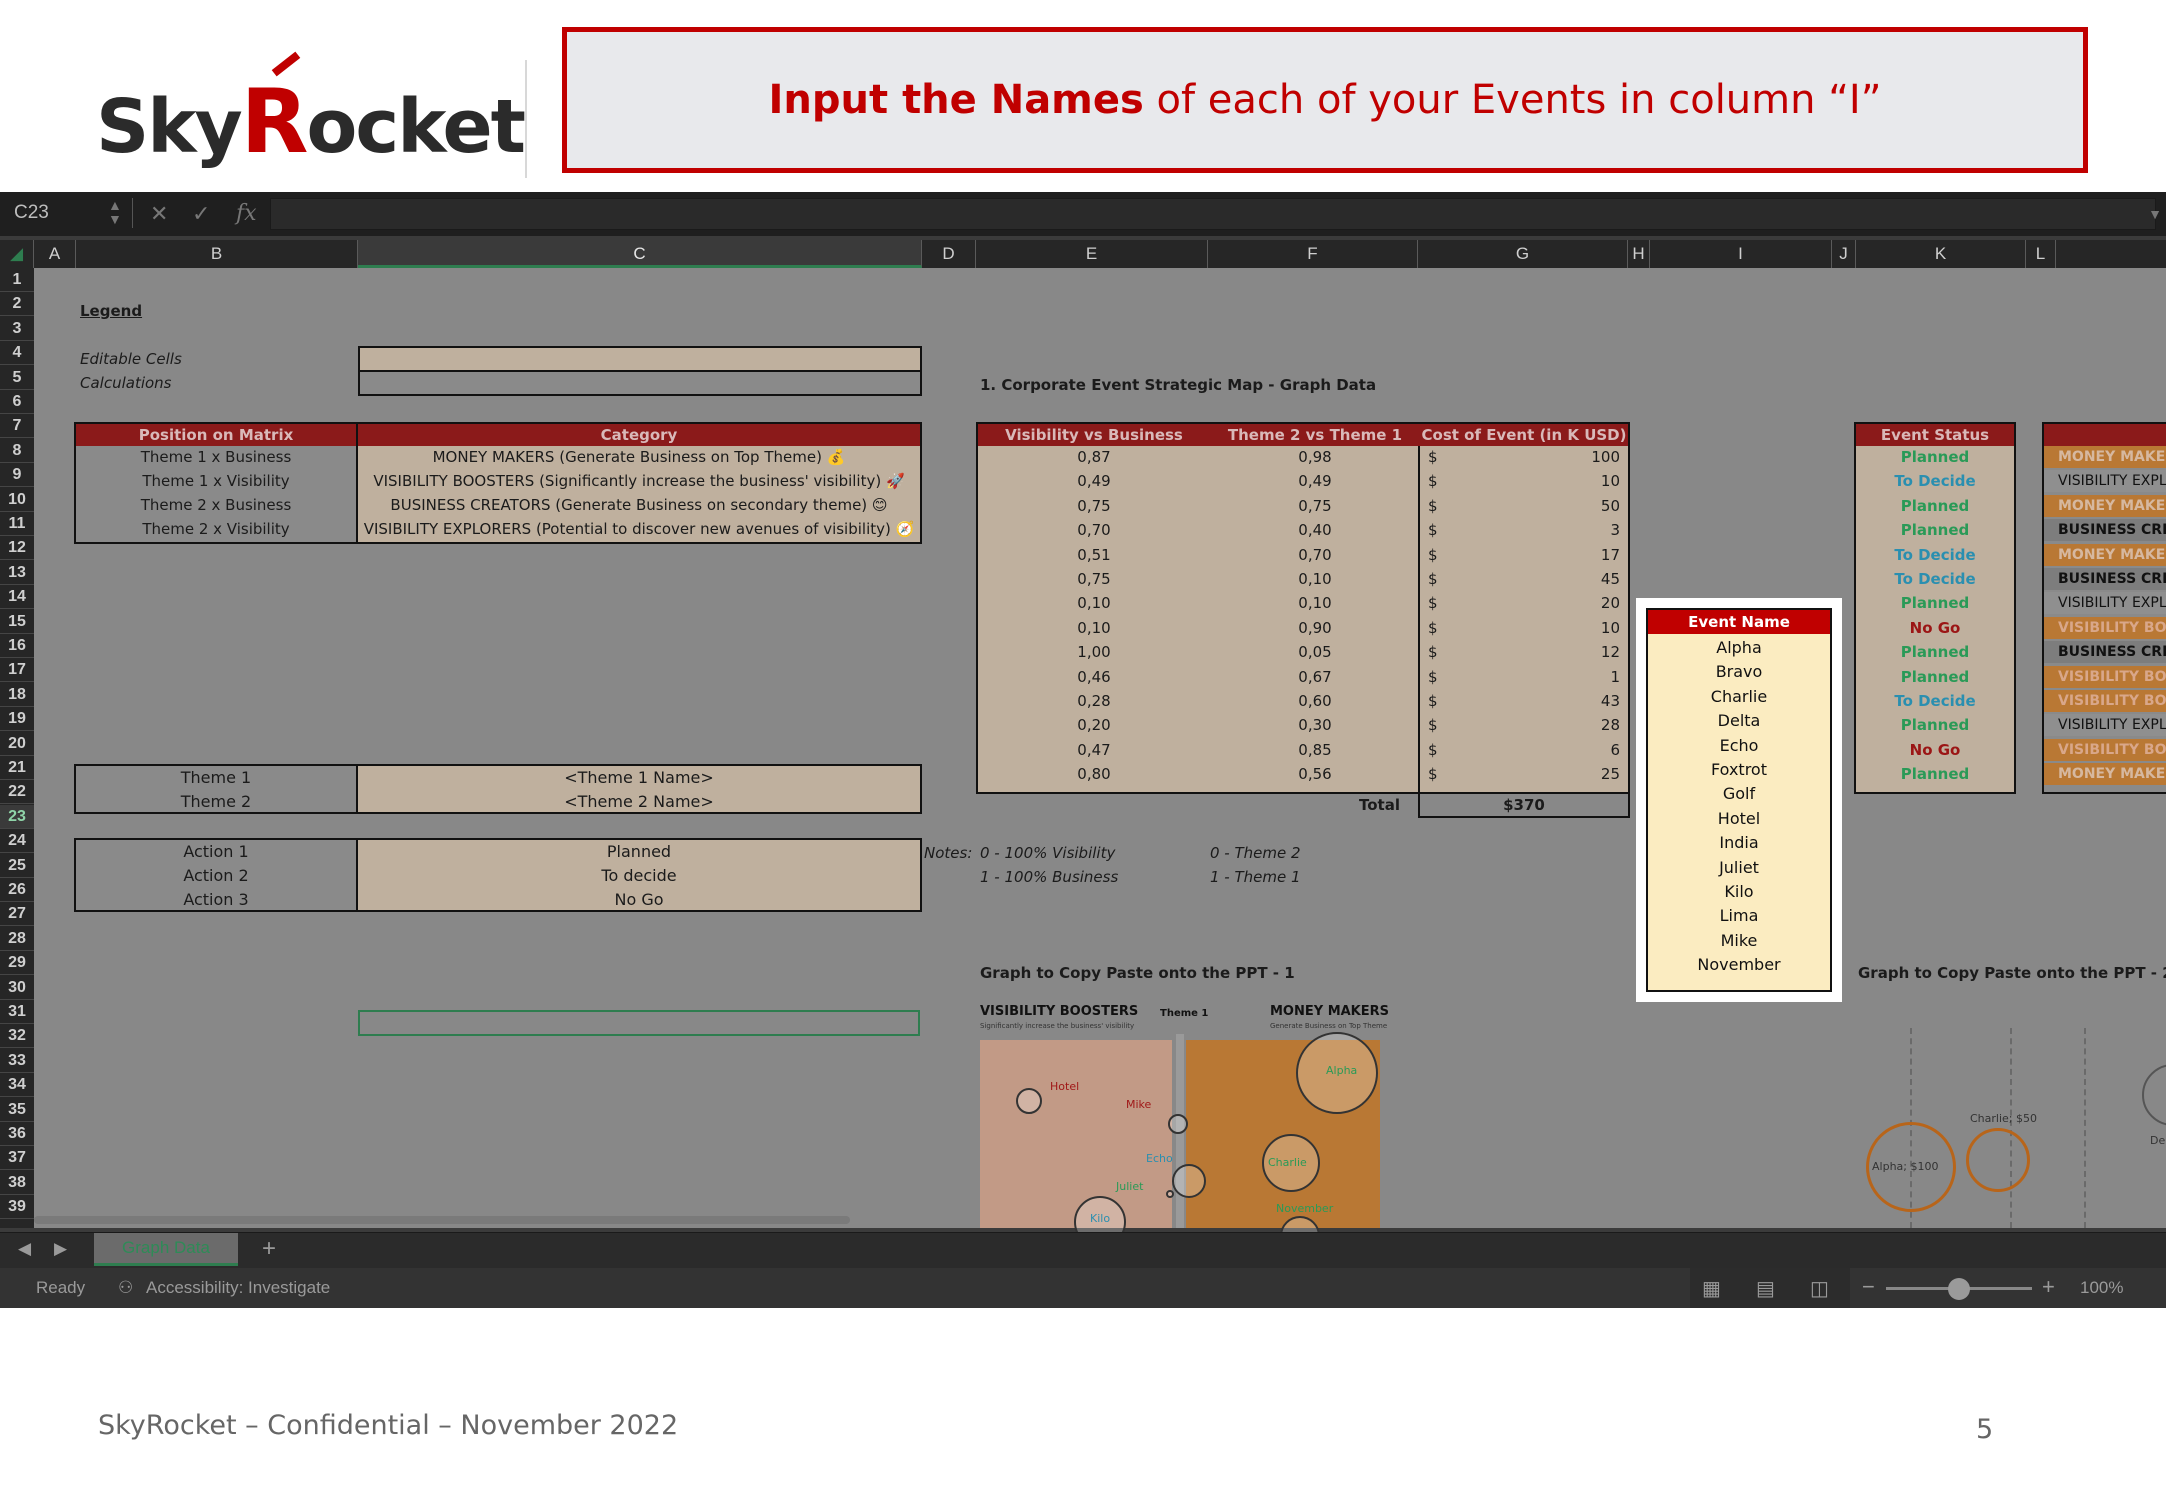 This screenshot has height=1500, width=2166. Describe the element at coordinates (1315, 628) in the screenshot. I see `theme-value-cell: 0,90` at that location.